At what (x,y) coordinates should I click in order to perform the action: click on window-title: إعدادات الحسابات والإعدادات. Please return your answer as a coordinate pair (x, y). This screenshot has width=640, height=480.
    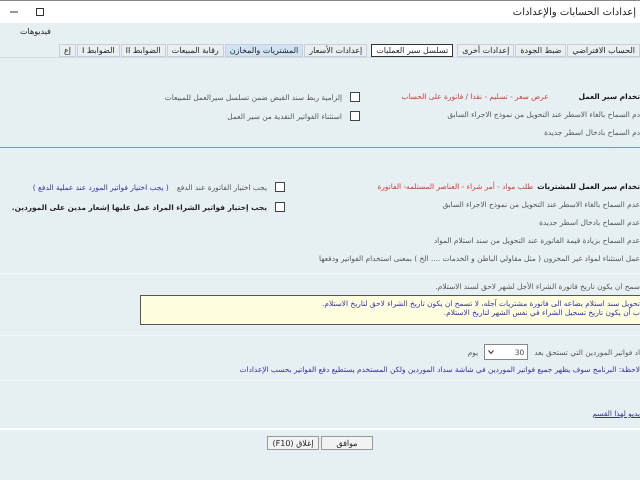
    Looking at the image, I should click on (574, 12).